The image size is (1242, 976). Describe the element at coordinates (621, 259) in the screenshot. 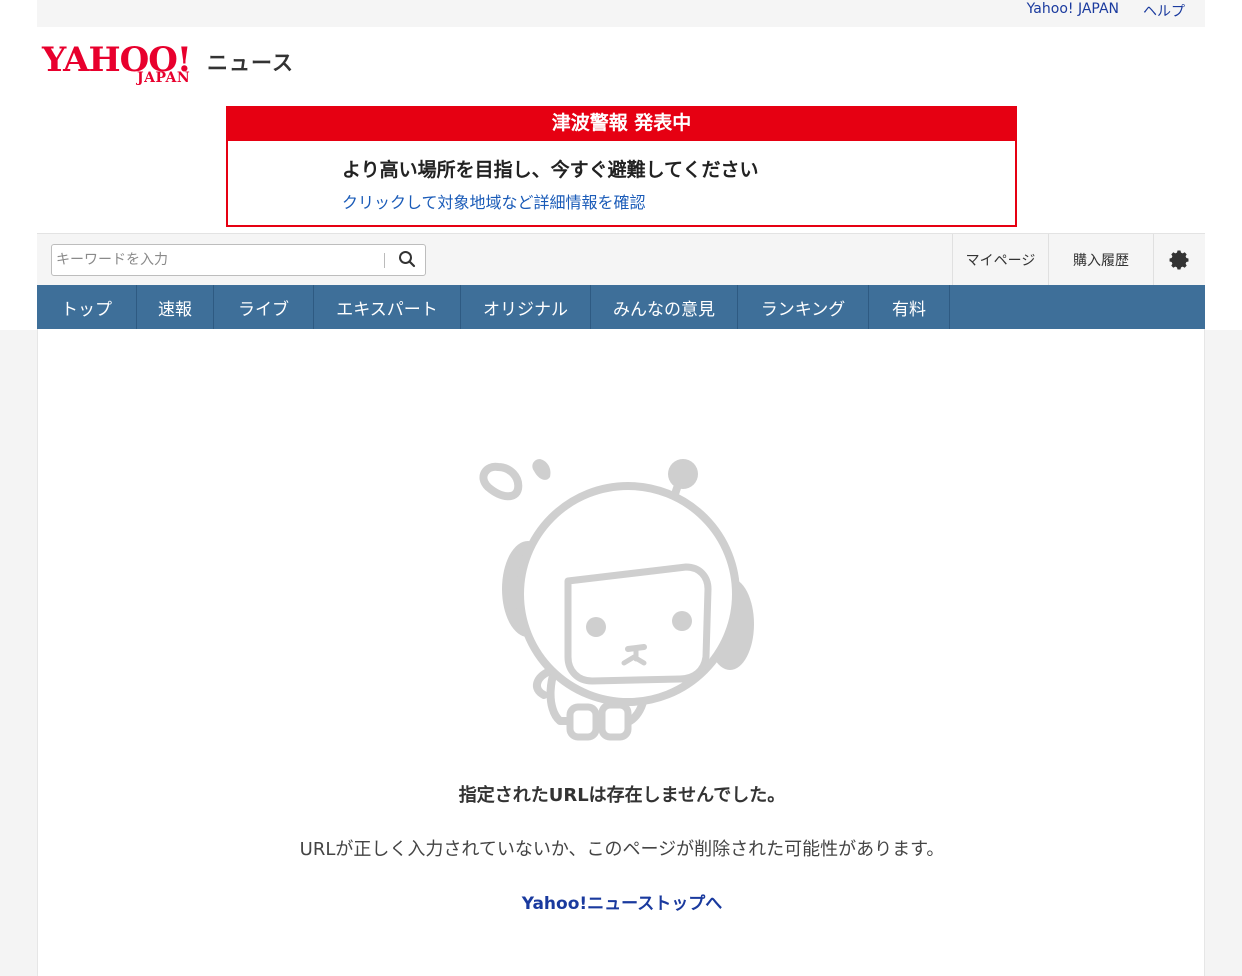

I see `search-toolbar: マイページ 購入履歴` at that location.